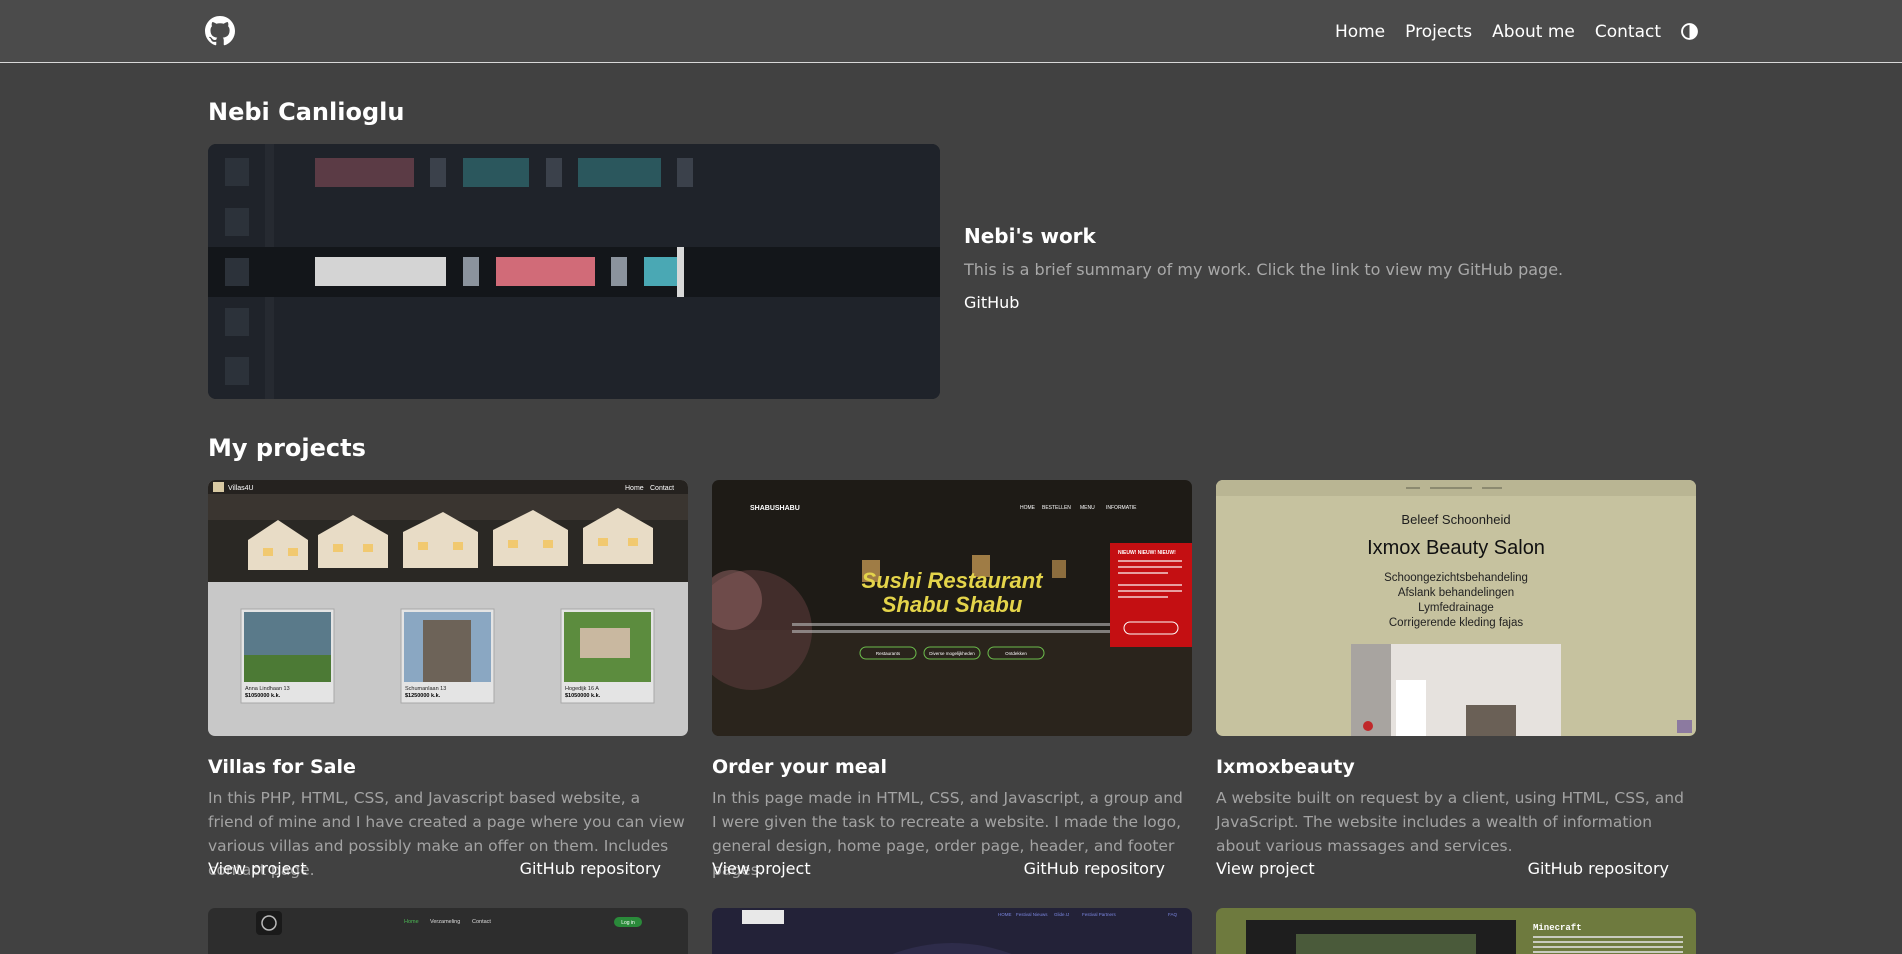 This screenshot has width=1902, height=954. Describe the element at coordinates (634, 488) in the screenshot. I see `villas-nav-home: Home` at that location.